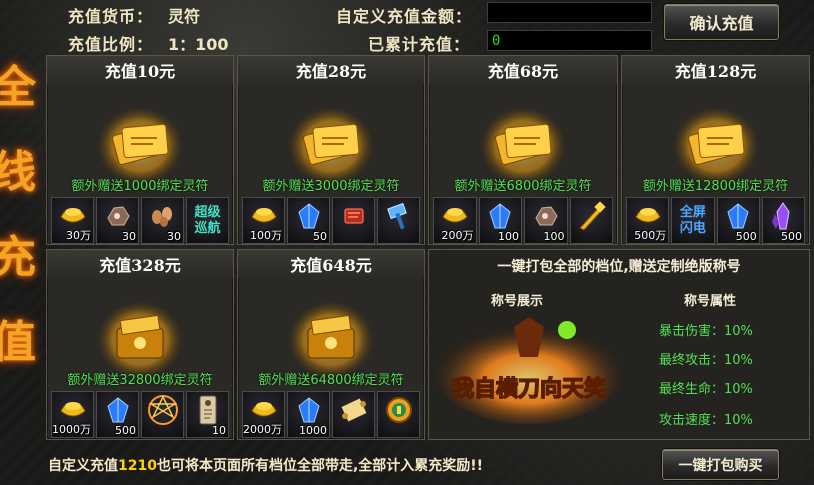 This screenshot has width=814, height=485. What do you see at coordinates (331, 70) in the screenshot?
I see `tier-title: 充值28元` at bounding box center [331, 70].